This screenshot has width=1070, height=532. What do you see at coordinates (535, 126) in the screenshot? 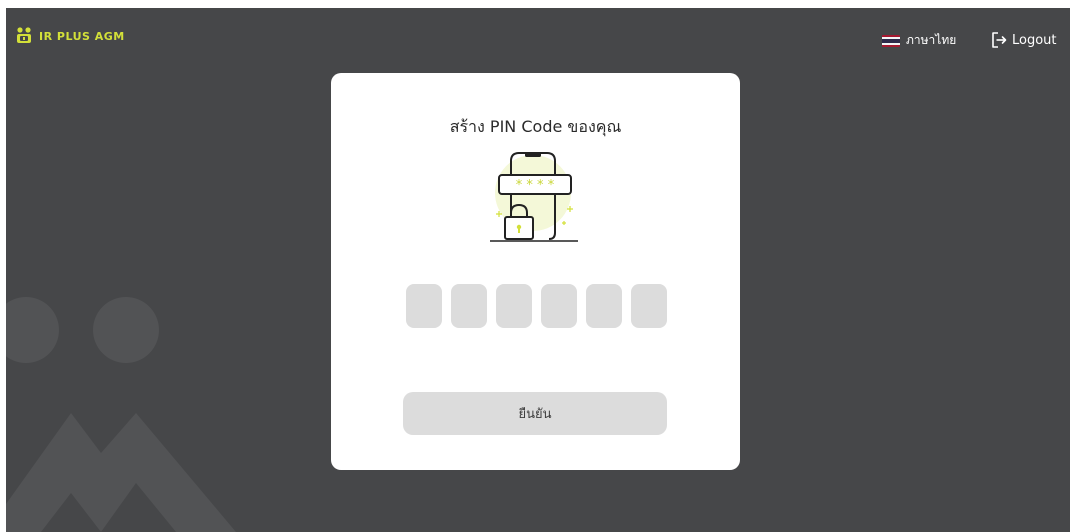
I see `card-title: สร้าง PIN Code ของคุณ` at bounding box center [535, 126].